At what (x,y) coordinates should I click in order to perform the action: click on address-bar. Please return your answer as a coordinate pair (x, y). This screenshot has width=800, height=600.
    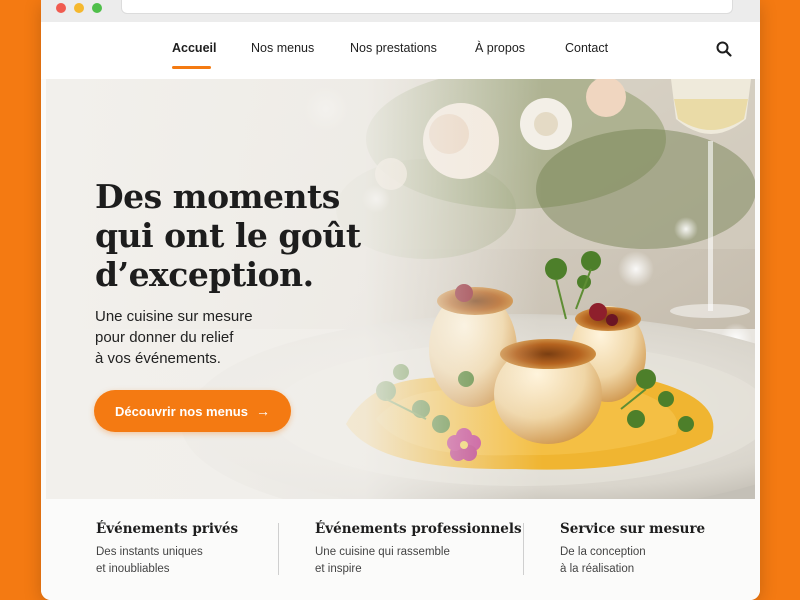
    Looking at the image, I should click on (427, 7).